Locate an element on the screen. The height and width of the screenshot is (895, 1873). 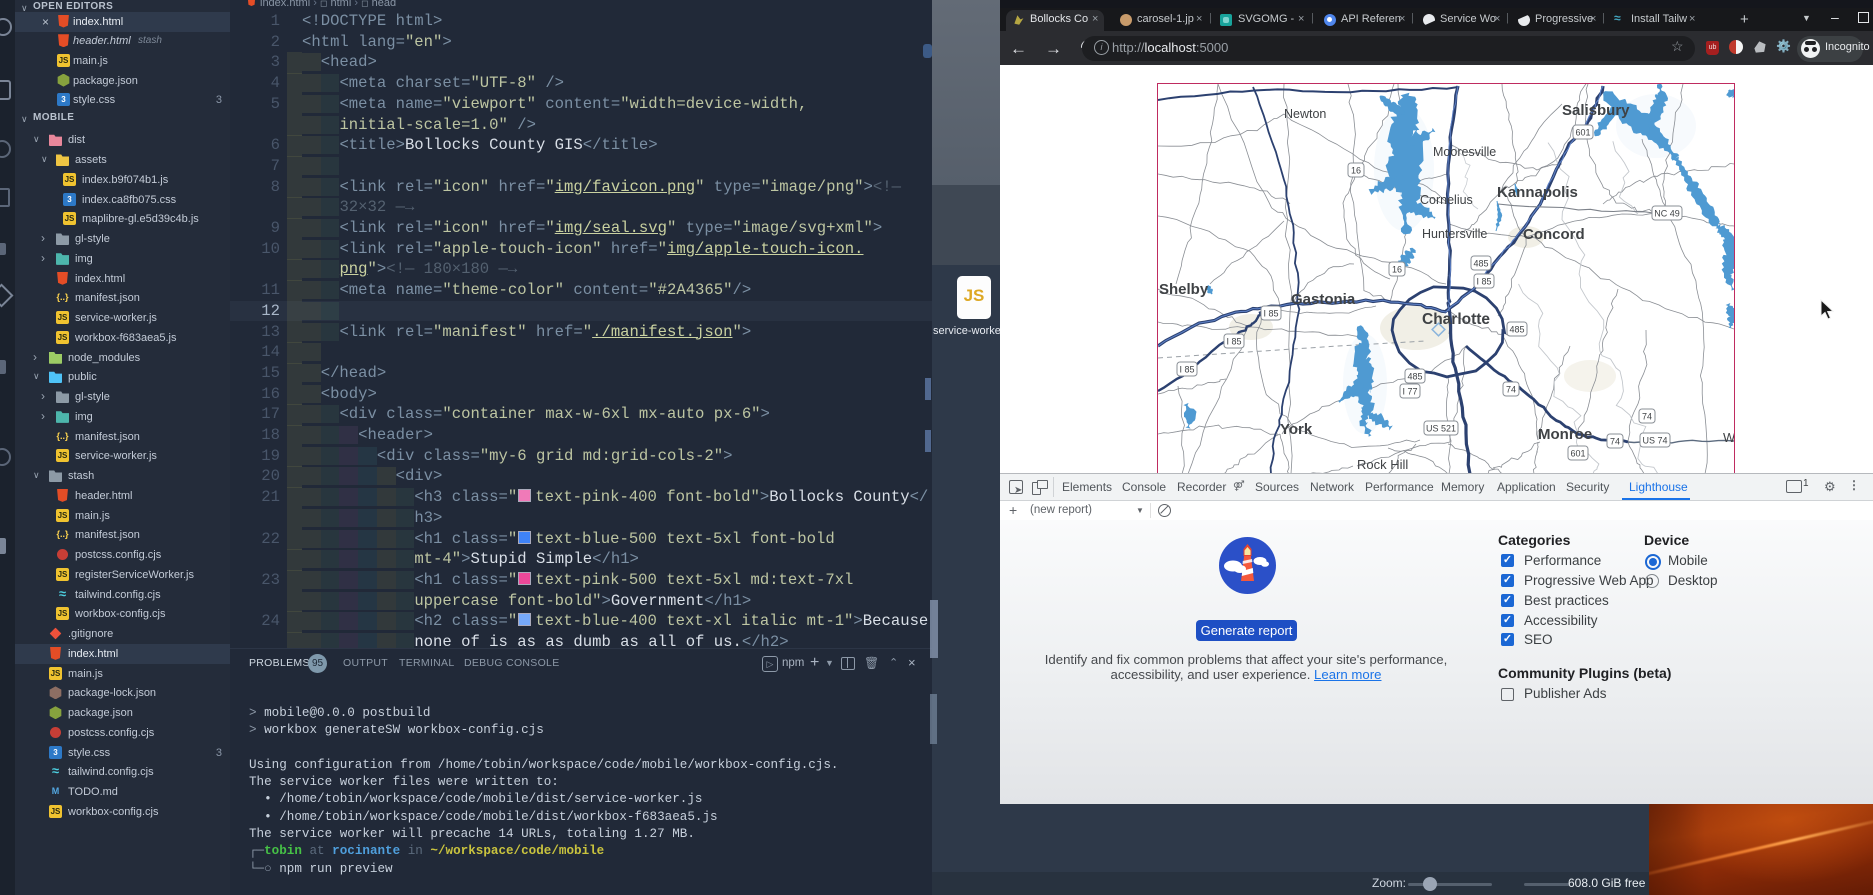
svg-text: Kannapolis is located at coordinates (1537, 192).